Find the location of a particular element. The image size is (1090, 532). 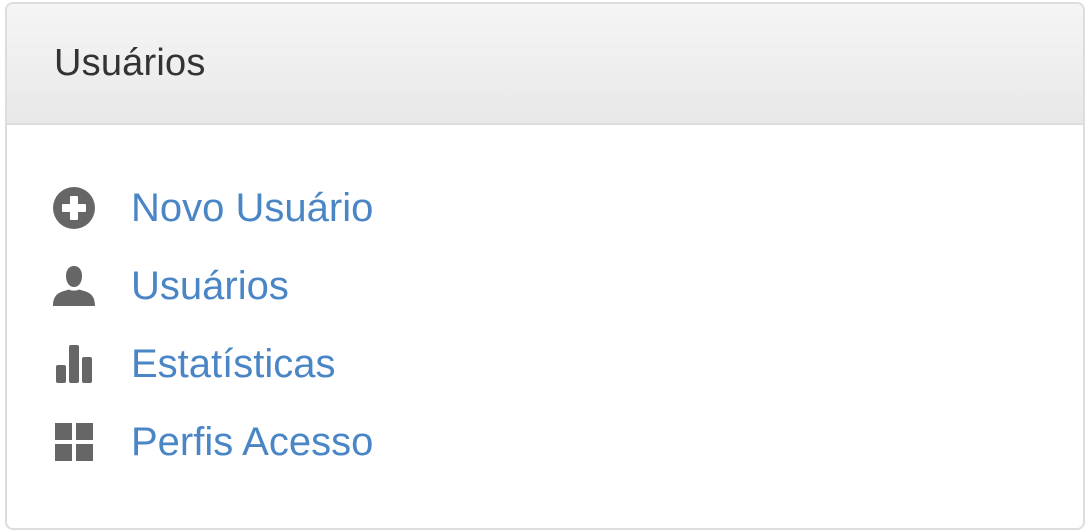

menu-item-estatisticas: Estatísticas is located at coordinates (545, 364).